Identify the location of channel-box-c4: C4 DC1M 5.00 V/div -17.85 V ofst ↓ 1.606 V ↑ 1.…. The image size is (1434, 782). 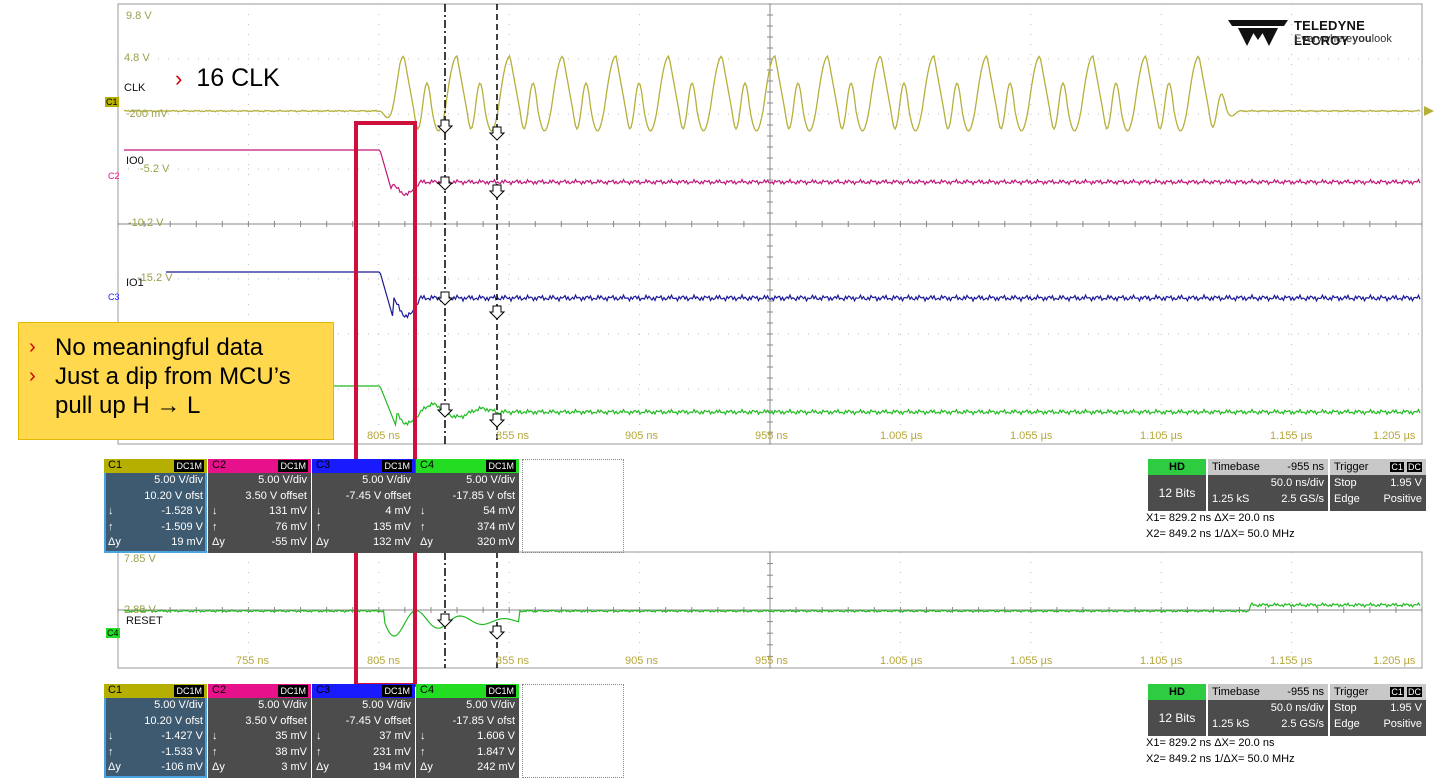
(467, 731).